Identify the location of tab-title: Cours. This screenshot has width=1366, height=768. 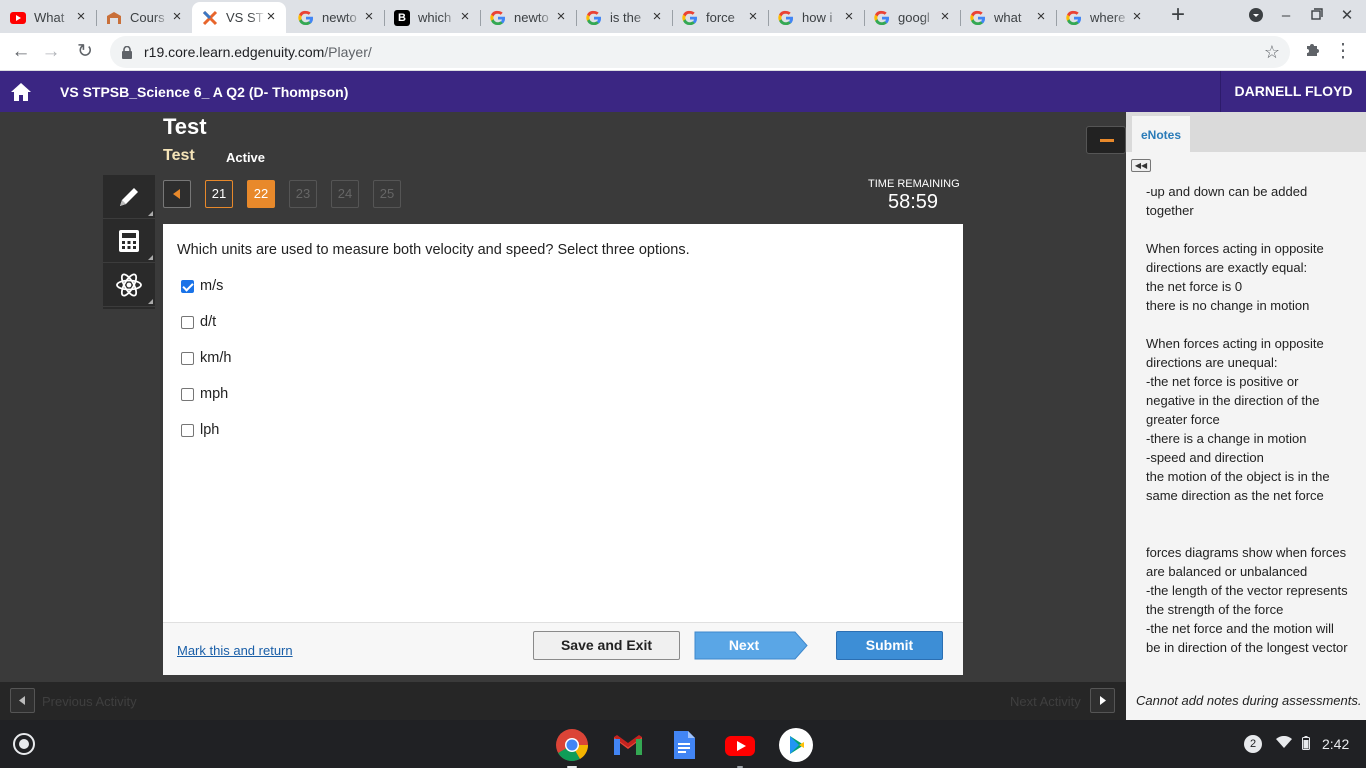
(147, 17).